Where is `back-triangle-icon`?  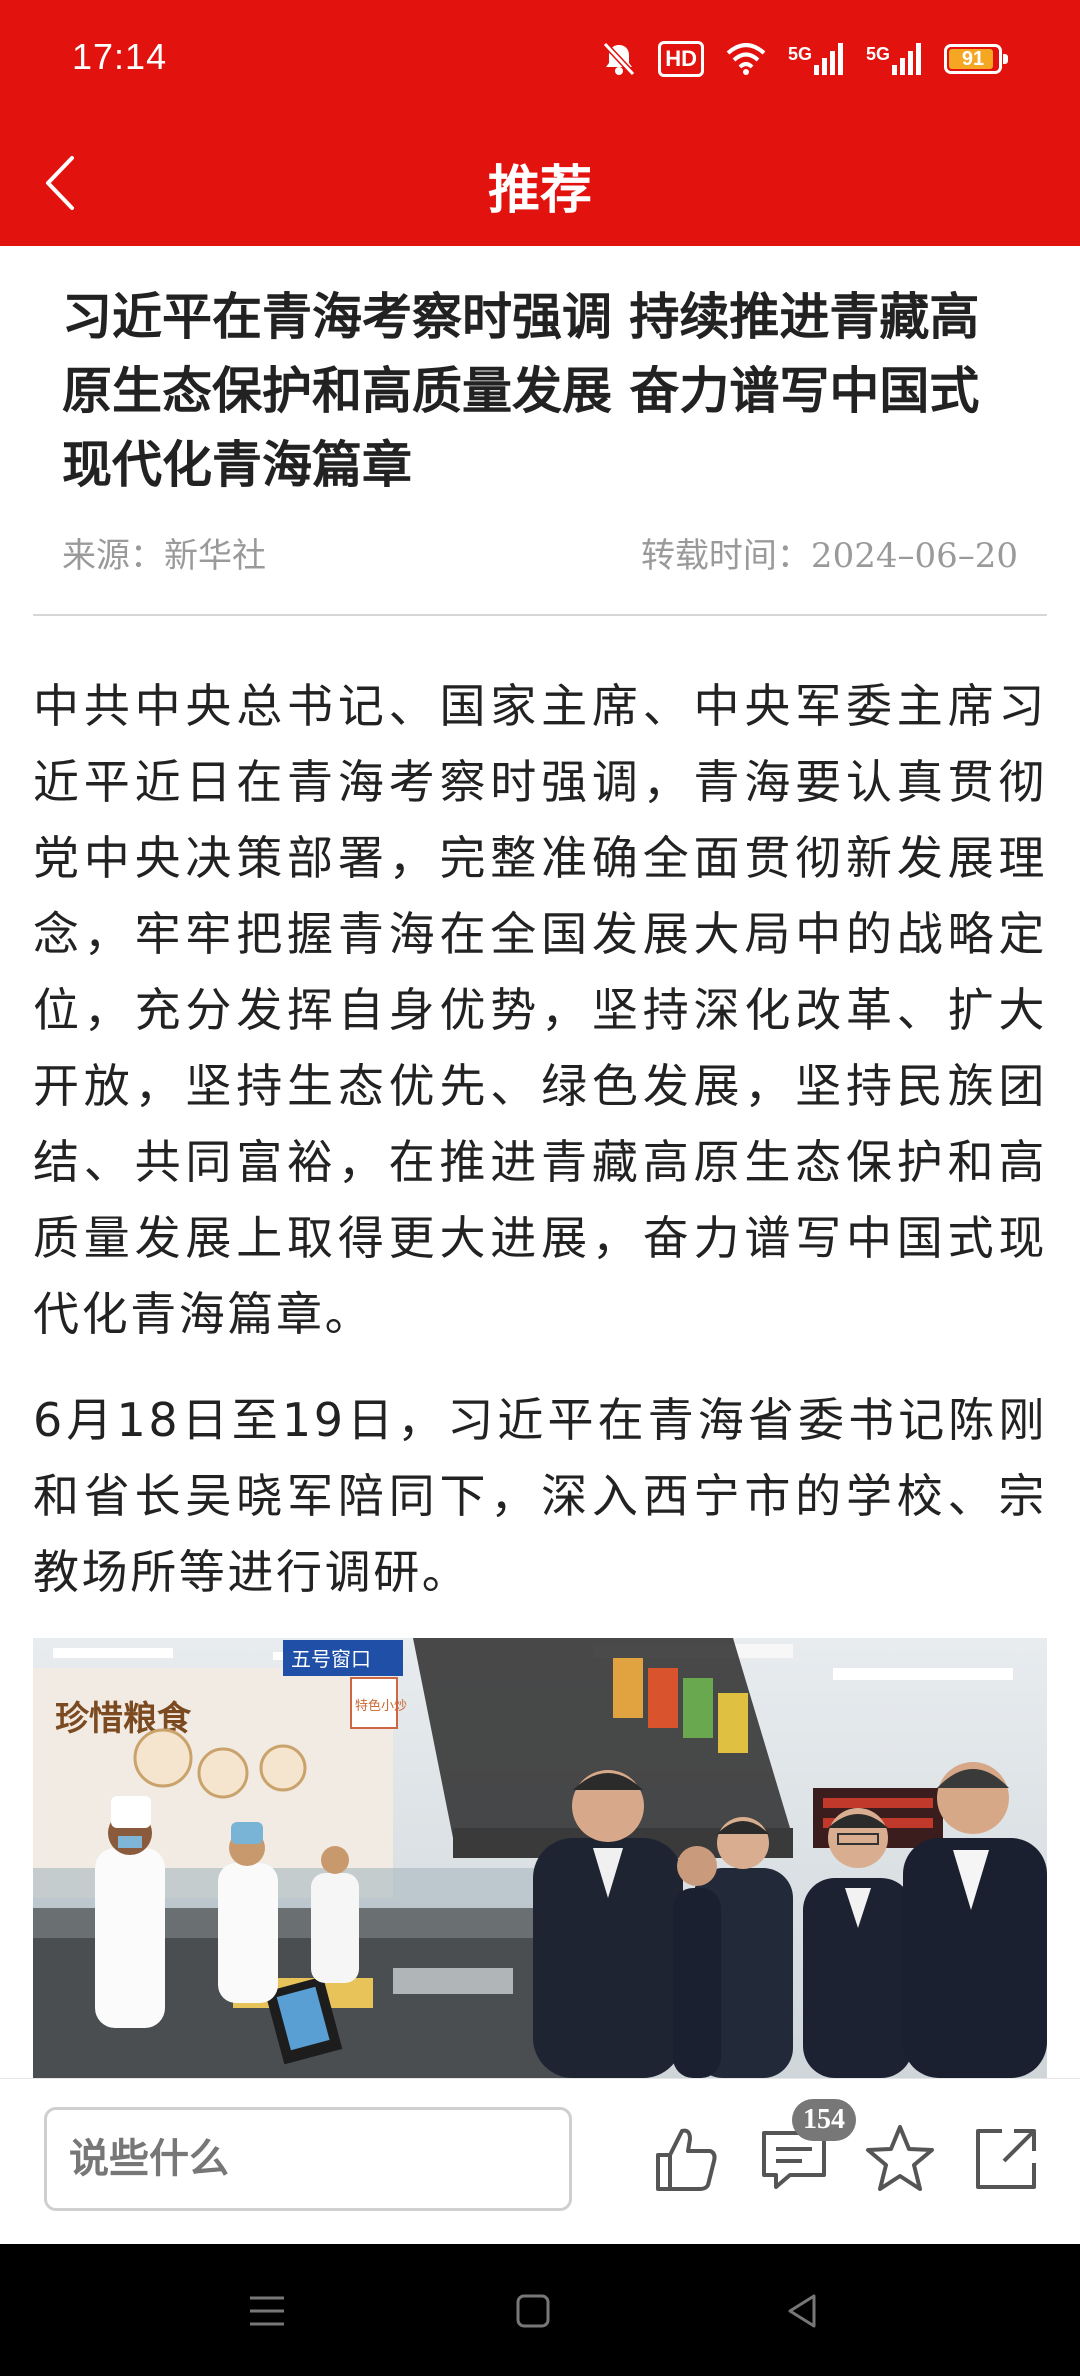 back-triangle-icon is located at coordinates (802, 2311).